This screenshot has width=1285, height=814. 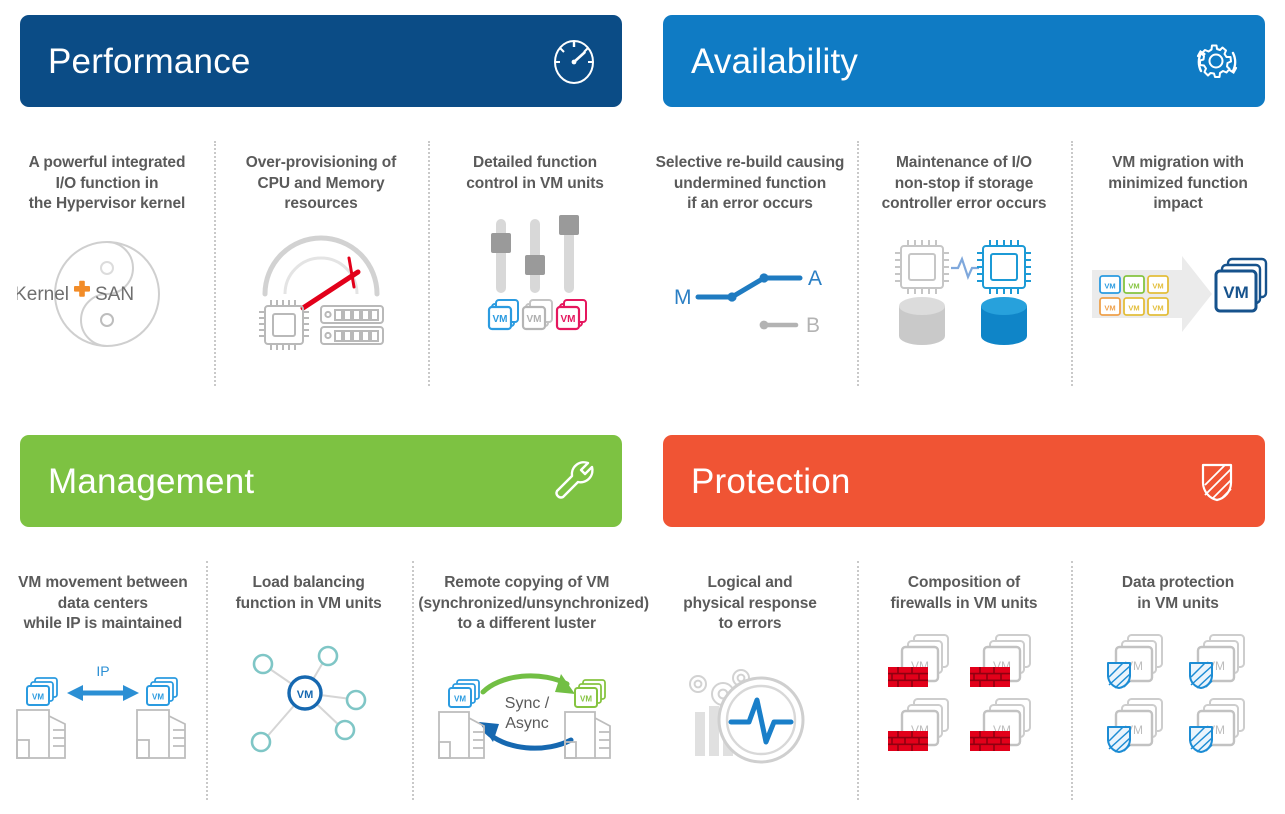 What do you see at coordinates (750, 294) in the screenshot?
I see `switch-m-a-b-art: M A B` at bounding box center [750, 294].